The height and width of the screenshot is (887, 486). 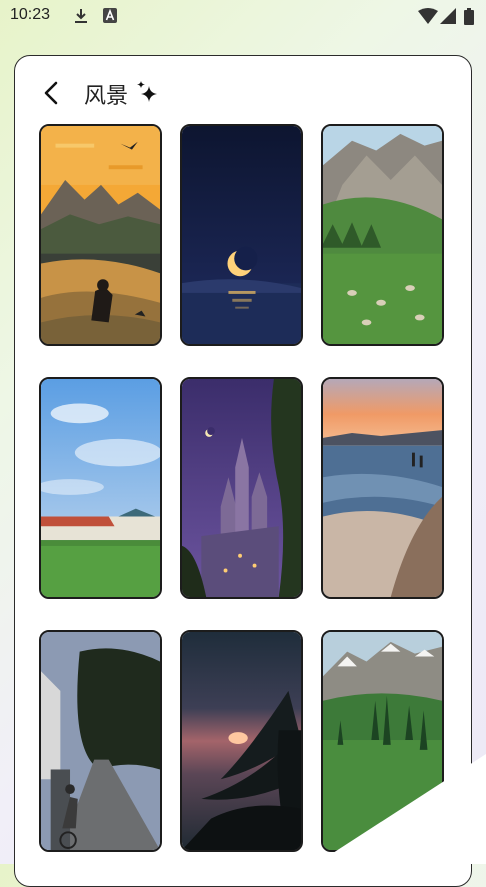 What do you see at coordinates (100, 741) in the screenshot?
I see `wallpaper-thumbnail-tree-street-cyclist` at bounding box center [100, 741].